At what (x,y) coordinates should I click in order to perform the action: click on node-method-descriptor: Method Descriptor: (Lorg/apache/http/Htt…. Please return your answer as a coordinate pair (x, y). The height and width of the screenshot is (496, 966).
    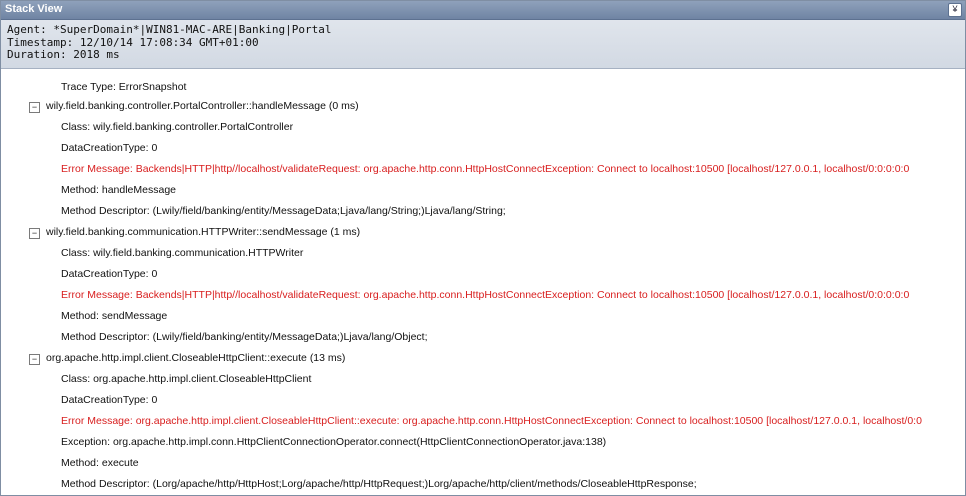
    Looking at the image, I should click on (379, 484).